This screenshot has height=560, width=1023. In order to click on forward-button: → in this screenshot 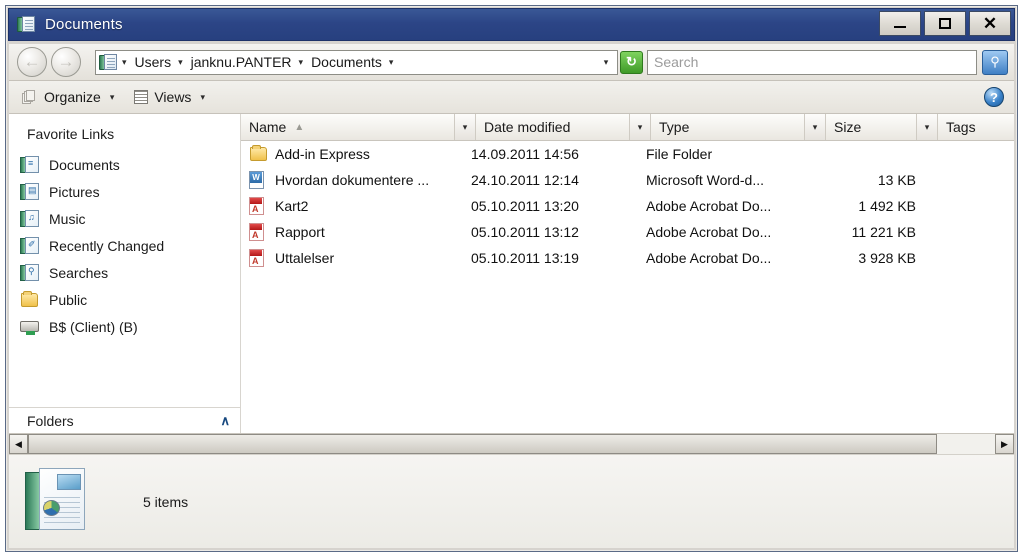, I will do `click(66, 62)`.